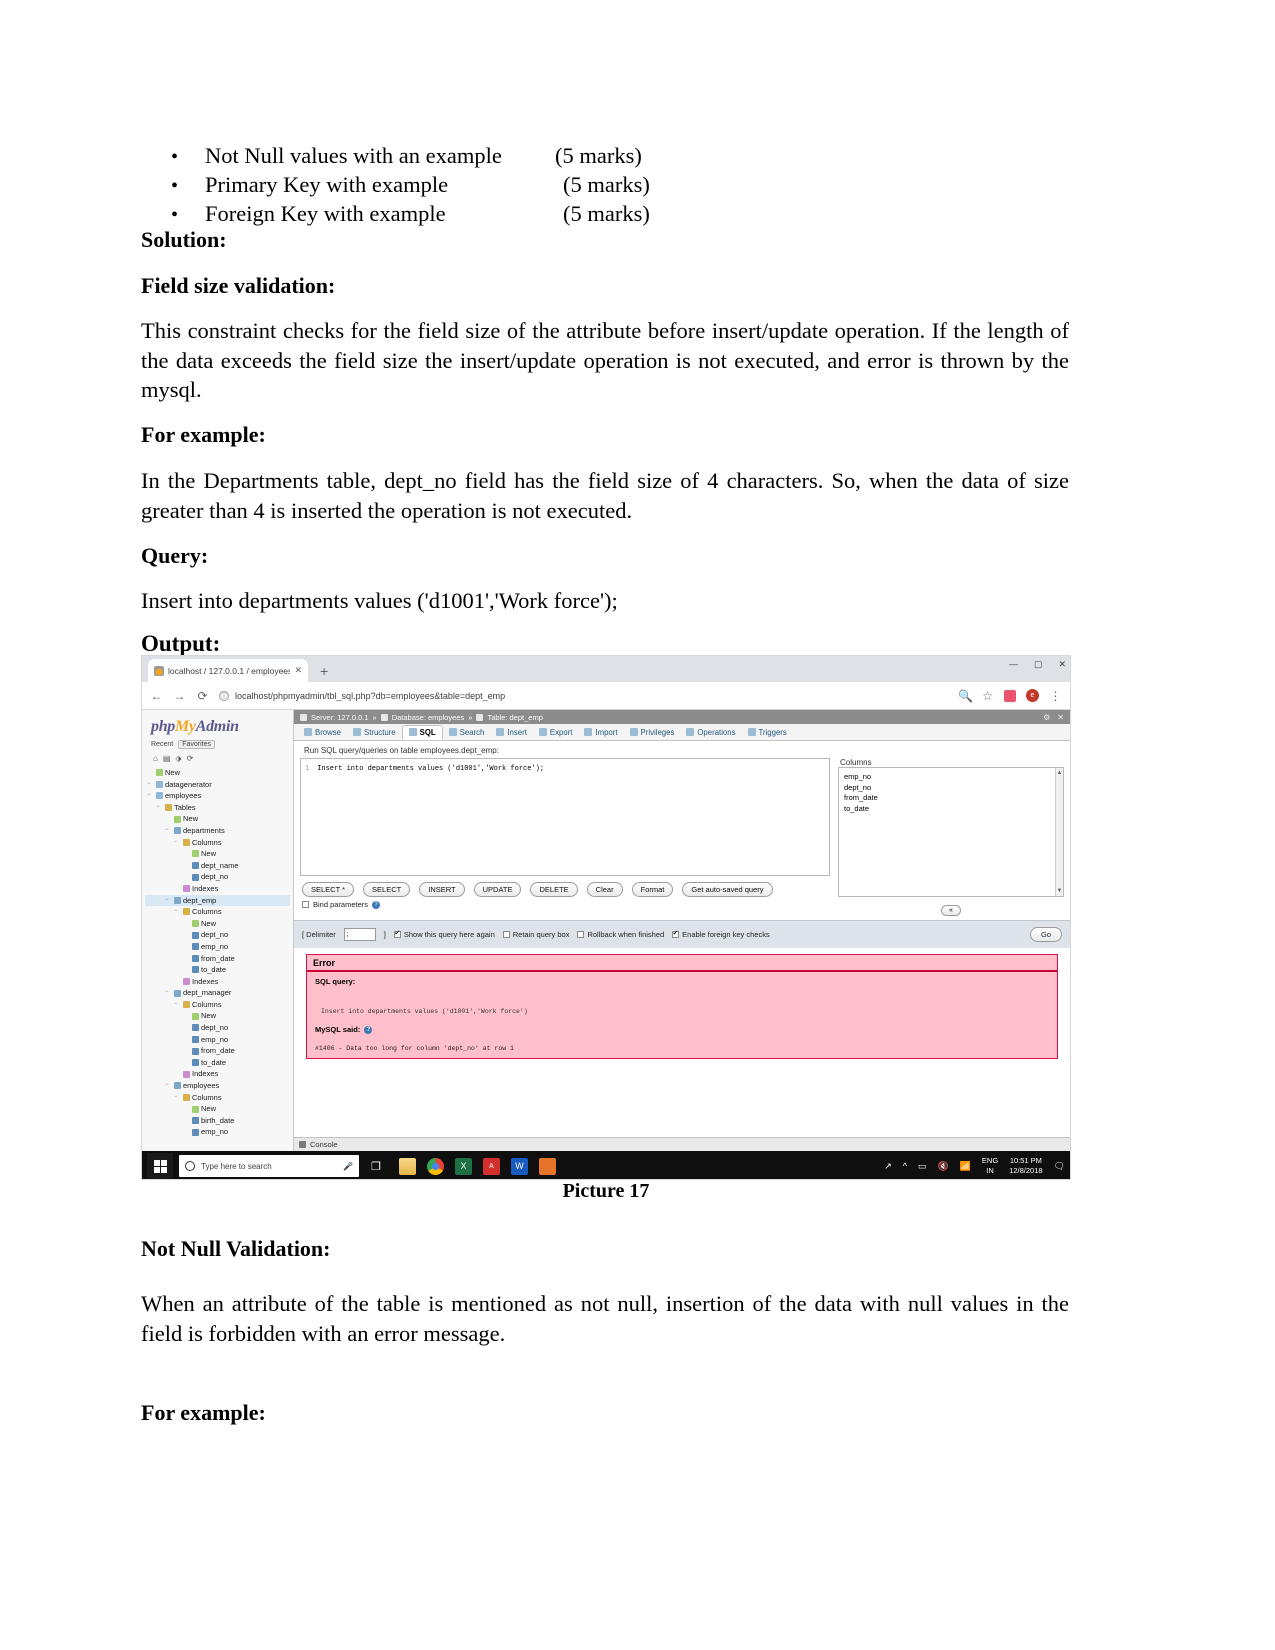 The height and width of the screenshot is (1650, 1275). What do you see at coordinates (328, 889) in the screenshot?
I see `select-button: SELECT *` at bounding box center [328, 889].